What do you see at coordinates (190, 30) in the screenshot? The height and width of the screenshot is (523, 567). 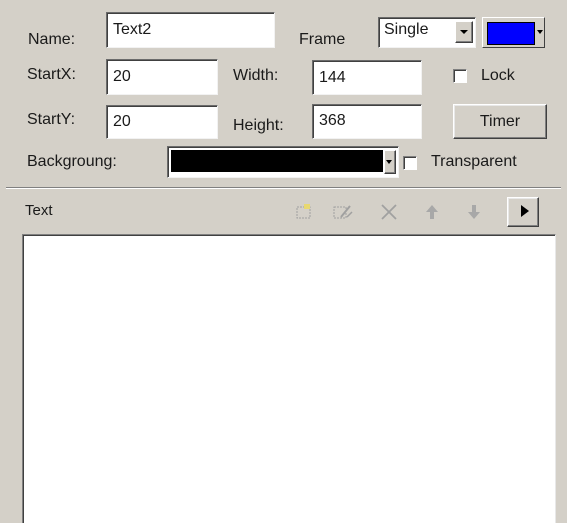 I see `name-field` at bounding box center [190, 30].